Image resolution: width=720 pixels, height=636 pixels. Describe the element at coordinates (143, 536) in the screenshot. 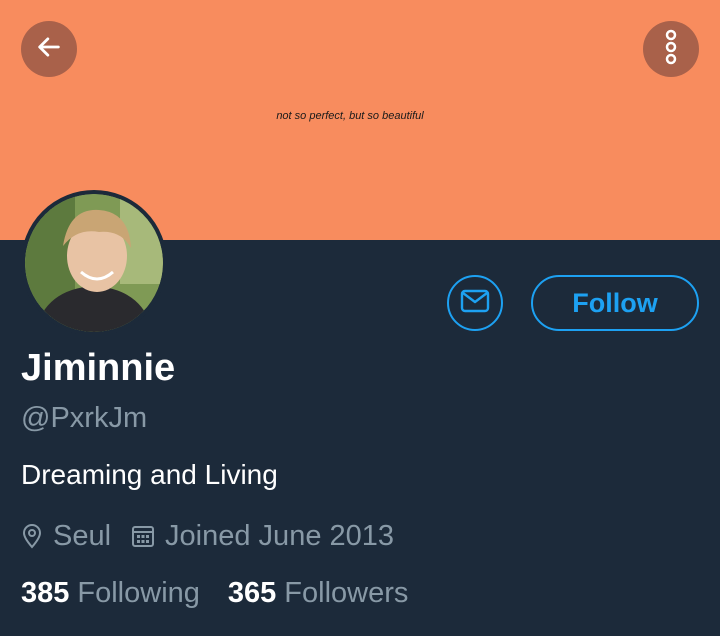

I see `calendar-icon` at that location.